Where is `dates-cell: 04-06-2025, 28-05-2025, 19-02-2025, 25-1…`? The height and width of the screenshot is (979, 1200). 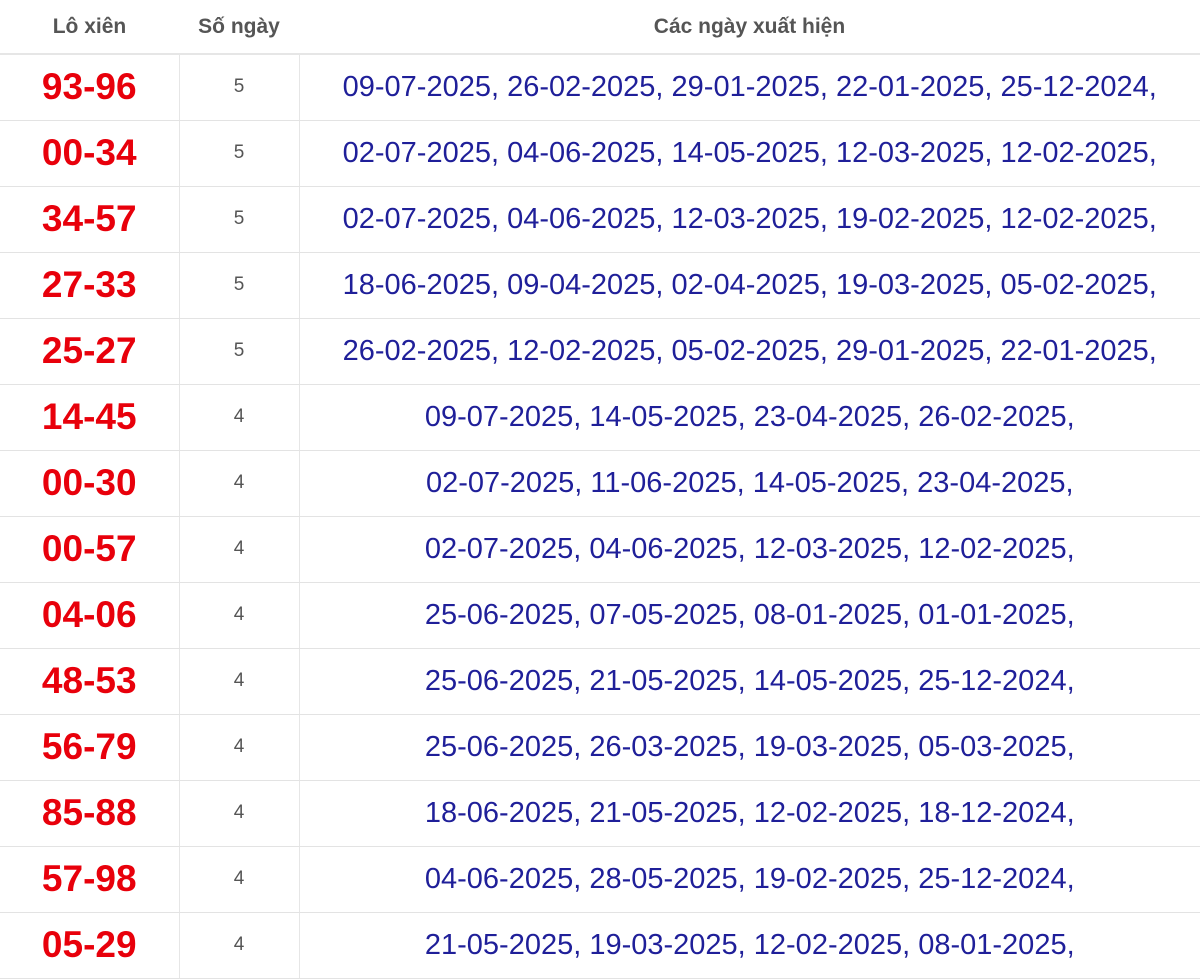 dates-cell: 04-06-2025, 28-05-2025, 19-02-2025, 25-1… is located at coordinates (749, 879).